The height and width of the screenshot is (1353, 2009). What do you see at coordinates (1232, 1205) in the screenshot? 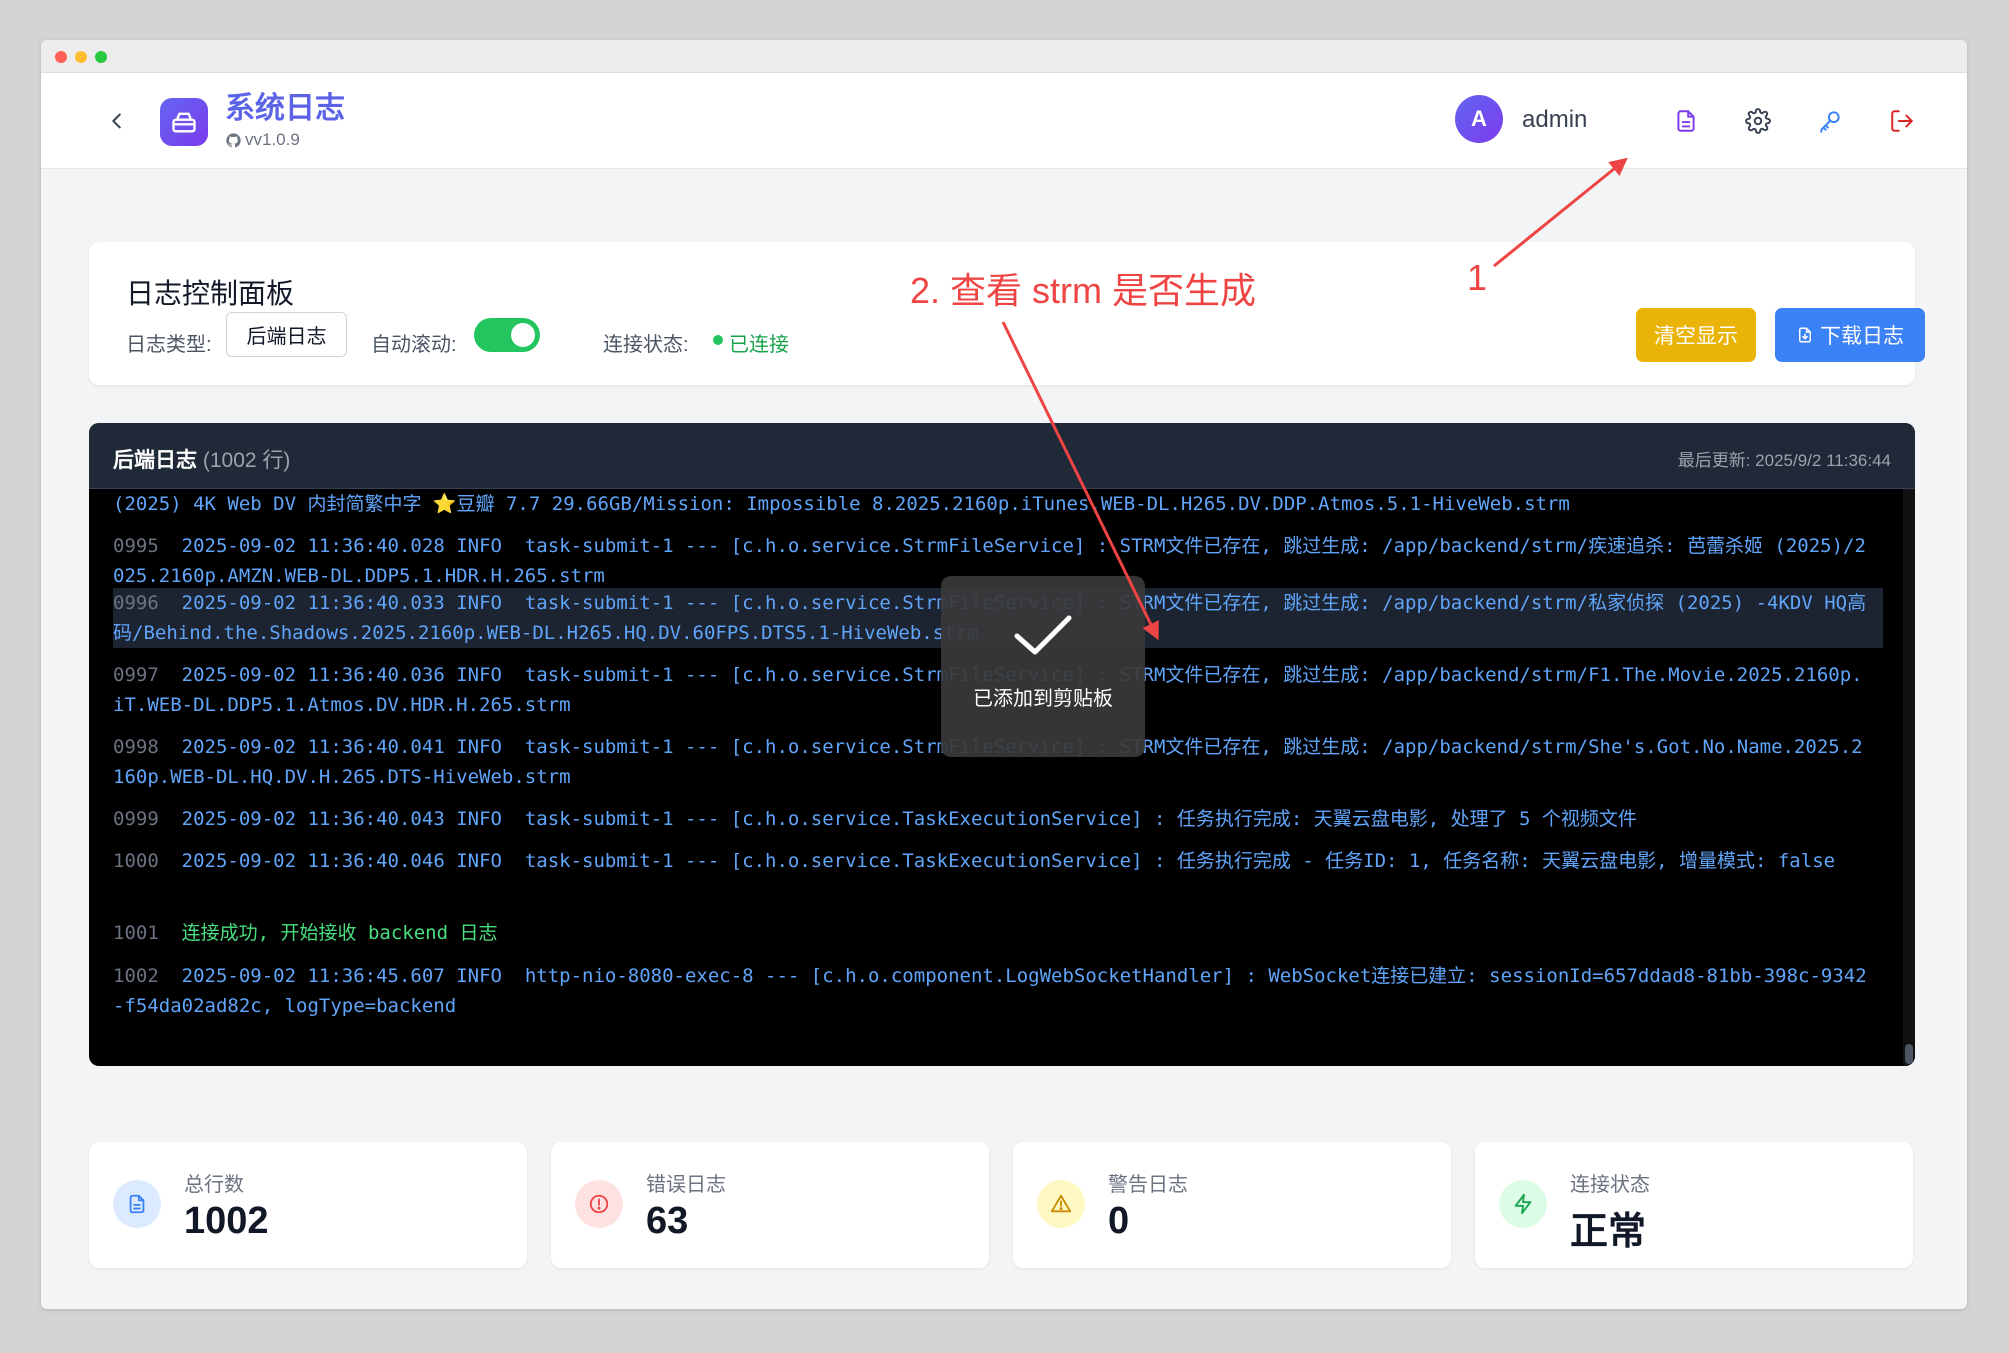
I see `stat-card-warnings: 警告日志 0` at bounding box center [1232, 1205].